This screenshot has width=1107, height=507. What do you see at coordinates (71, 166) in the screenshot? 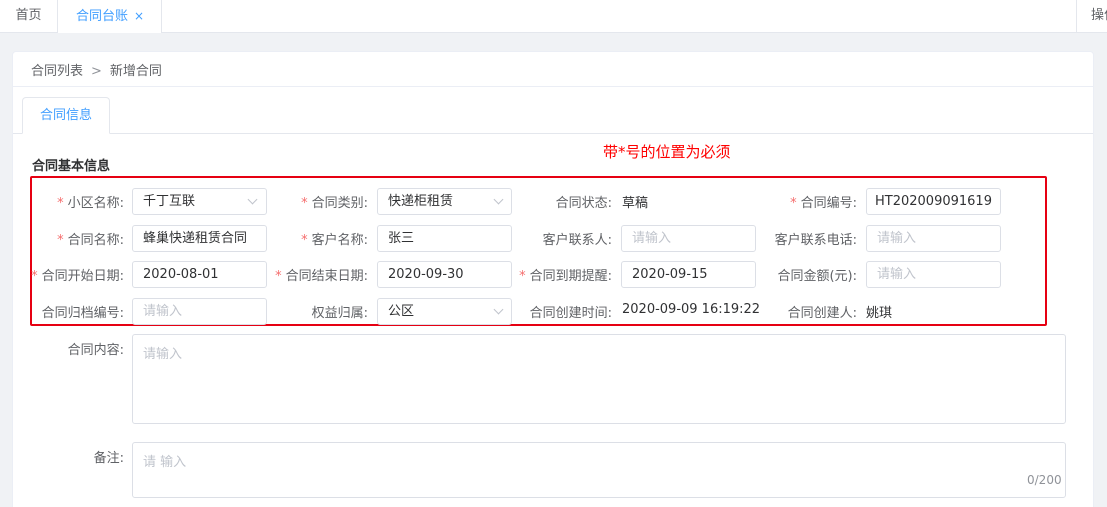
I see `section-title: 合同基本信息` at bounding box center [71, 166].